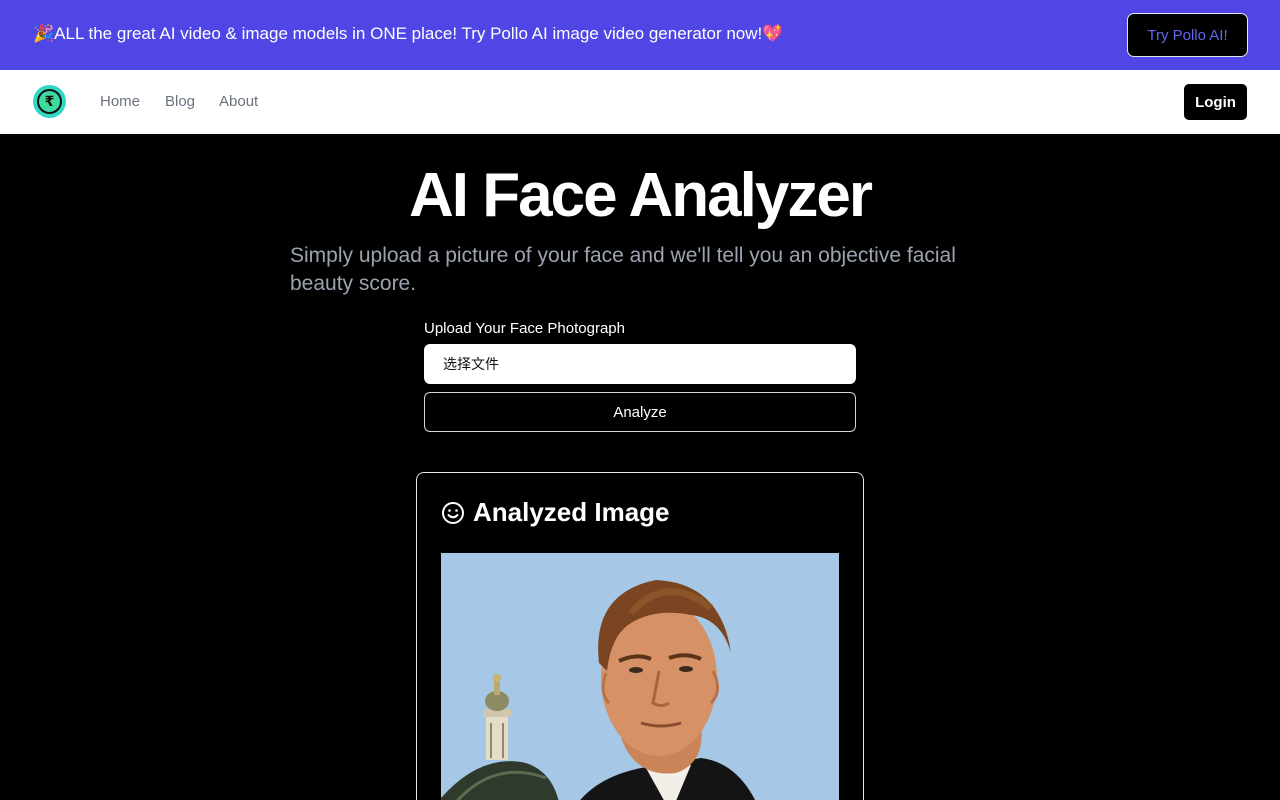 The height and width of the screenshot is (800, 1280). I want to click on upload-label: Upload Your Face Photograph, so click(524, 328).